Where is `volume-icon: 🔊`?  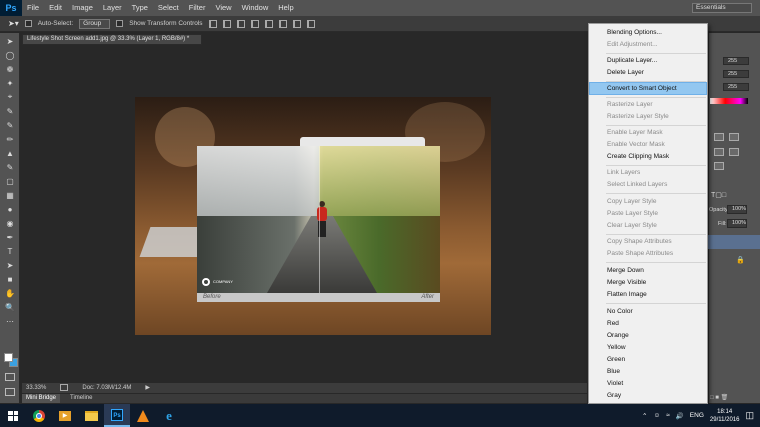 volume-icon: 🔊 is located at coordinates (680, 416).